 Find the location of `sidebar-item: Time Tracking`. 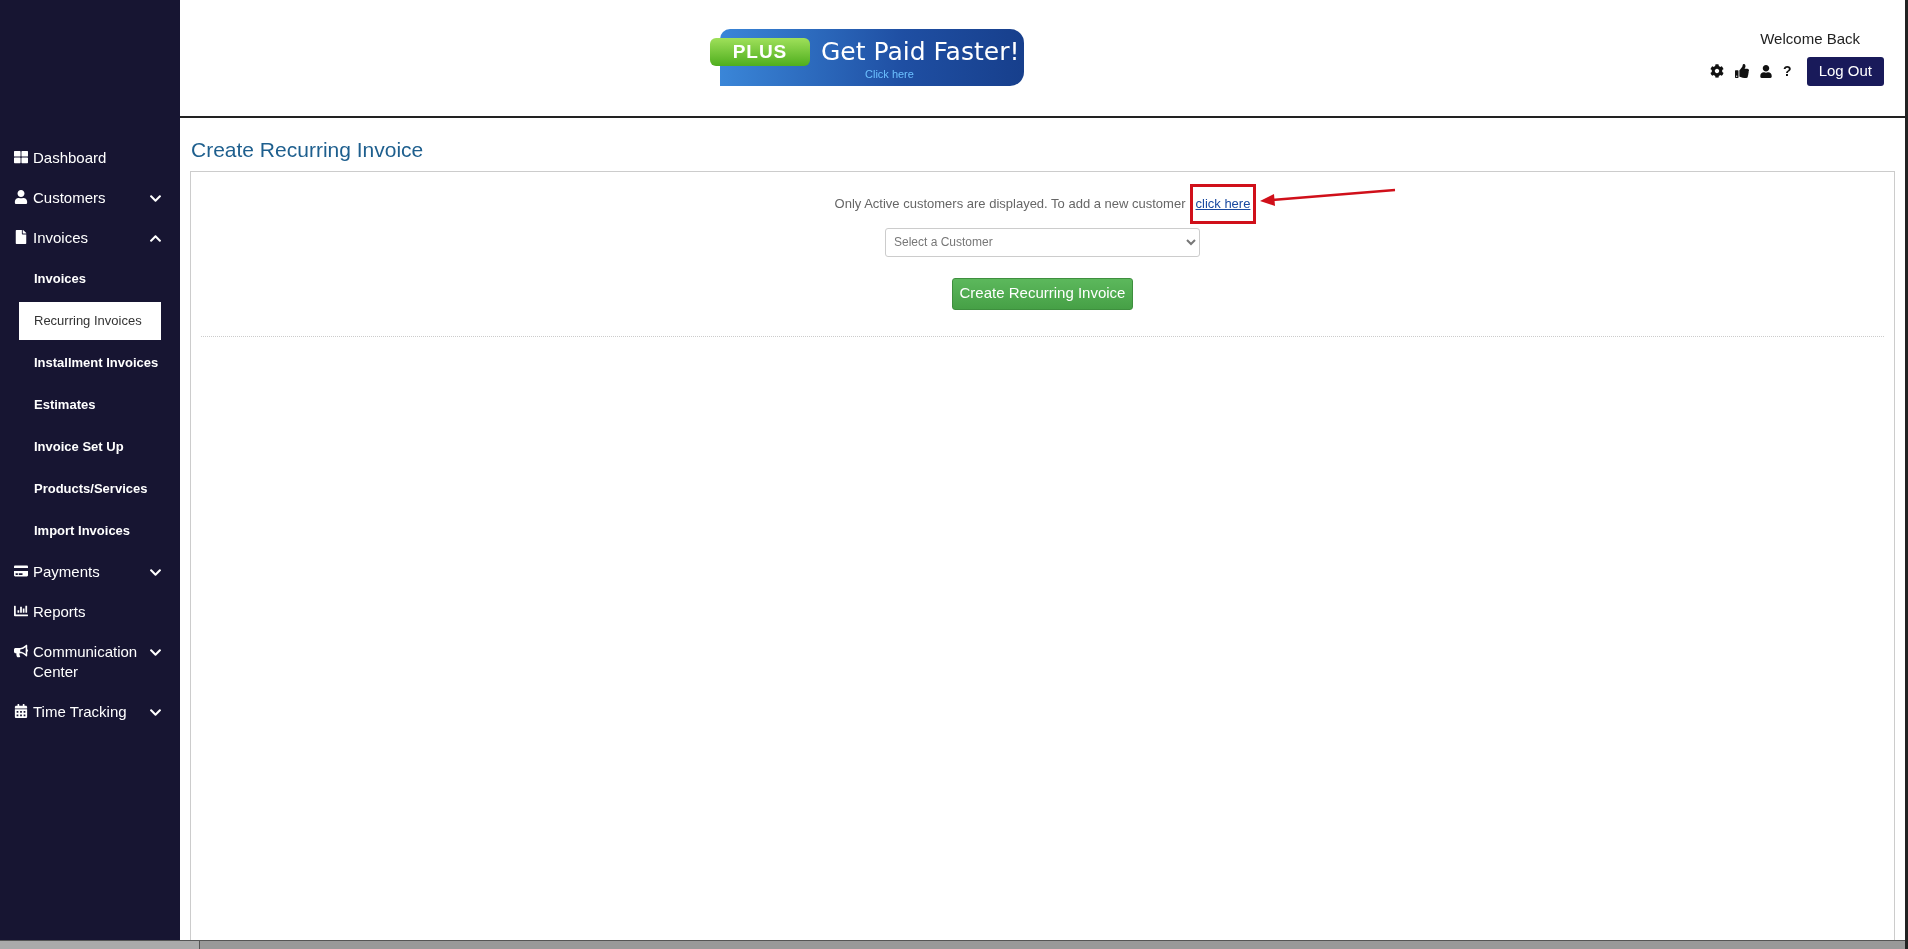

sidebar-item: Time Tracking is located at coordinates (90, 712).